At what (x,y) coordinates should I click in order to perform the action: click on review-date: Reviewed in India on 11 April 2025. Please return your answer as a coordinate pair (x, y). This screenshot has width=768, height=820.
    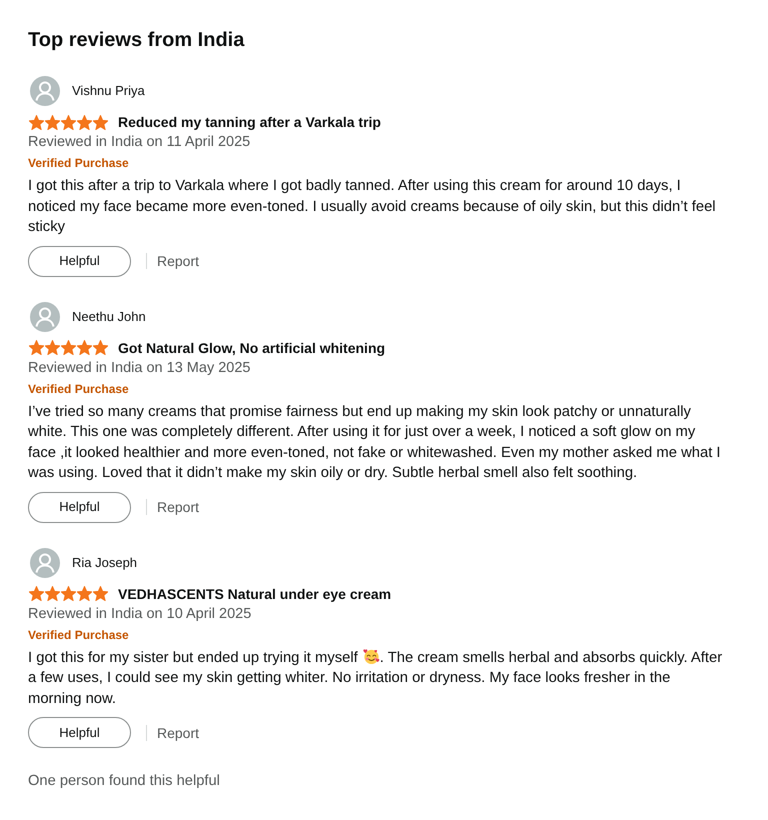
    Looking at the image, I should click on (139, 142).